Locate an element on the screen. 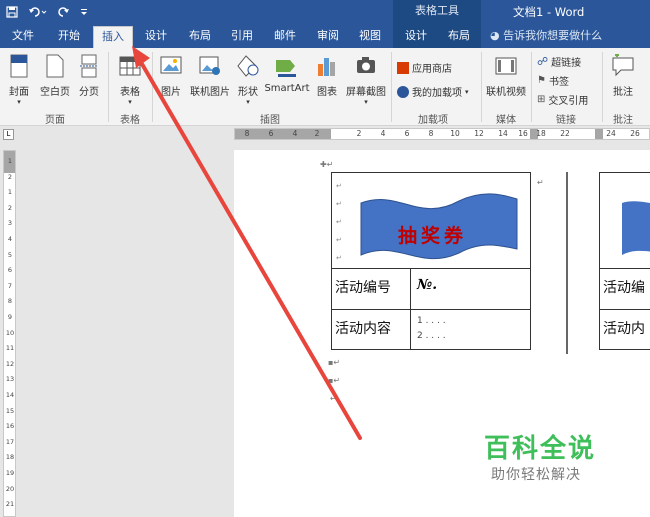 The image size is (650, 517). redo-icon is located at coordinates (64, 13).